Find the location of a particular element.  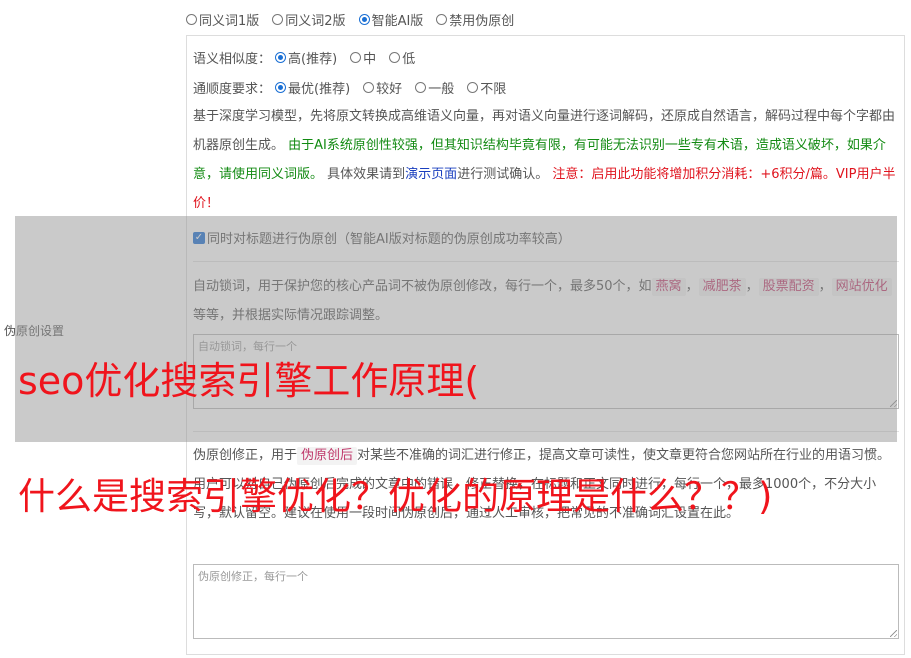

mode-synonym2-radio: 同义词2版 is located at coordinates (309, 19).